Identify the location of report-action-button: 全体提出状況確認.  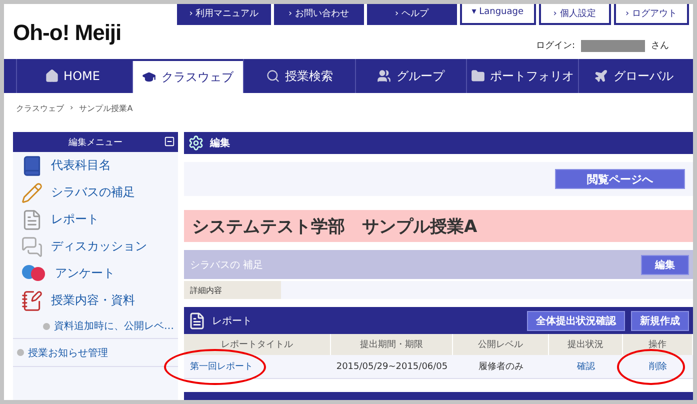
(576, 320).